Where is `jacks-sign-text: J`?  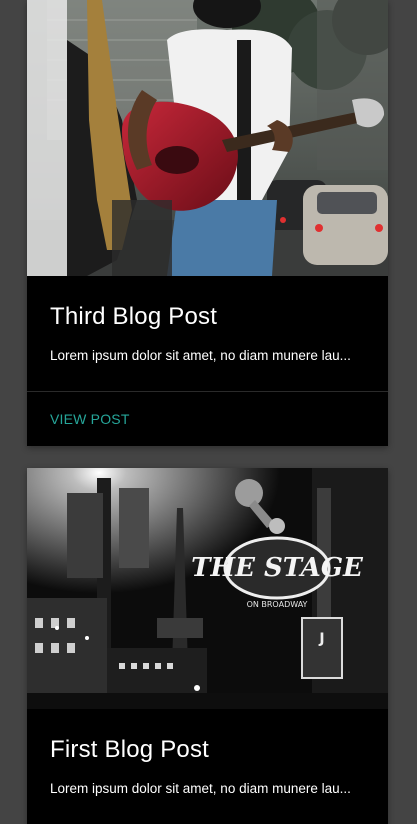
jacks-sign-text: J is located at coordinates (321, 639).